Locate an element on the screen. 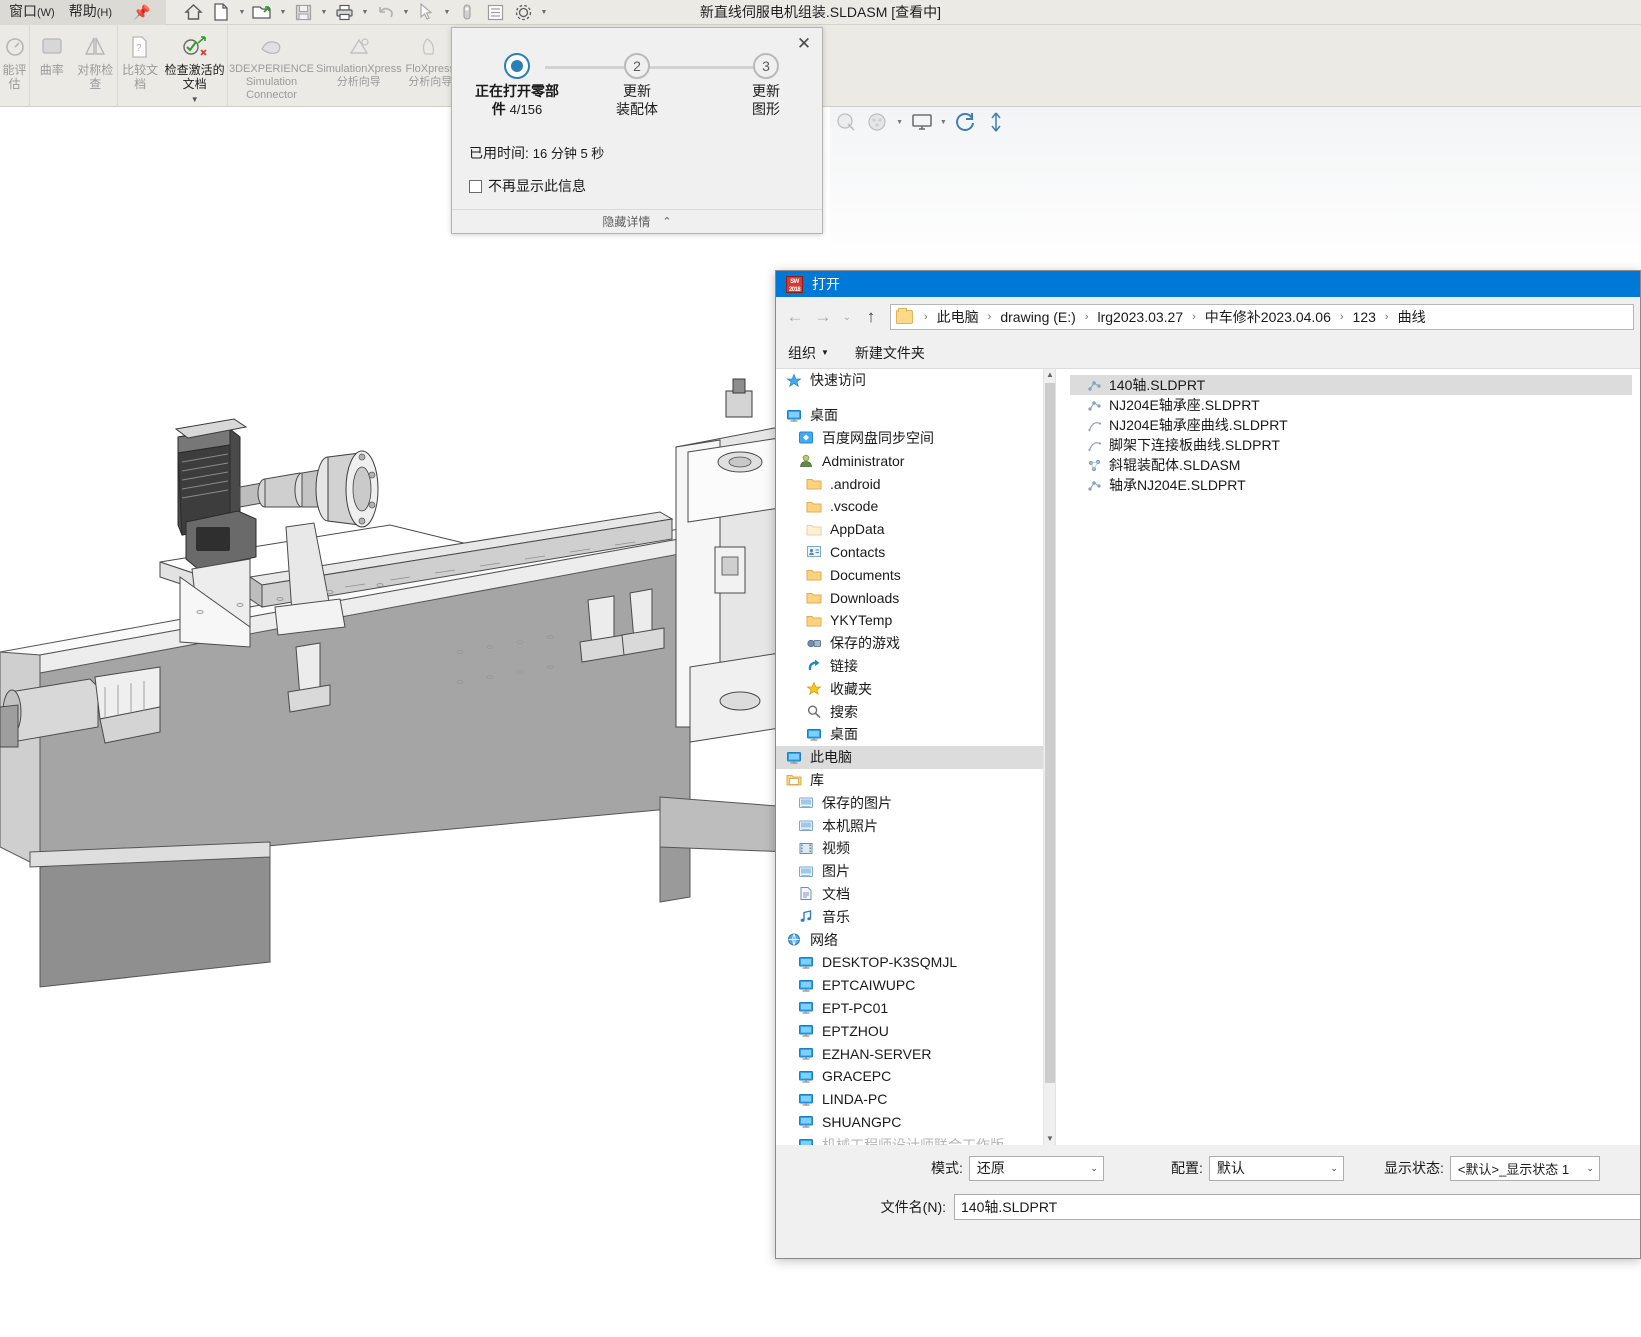 This screenshot has width=1641, height=1337. home-icon is located at coordinates (193, 12).